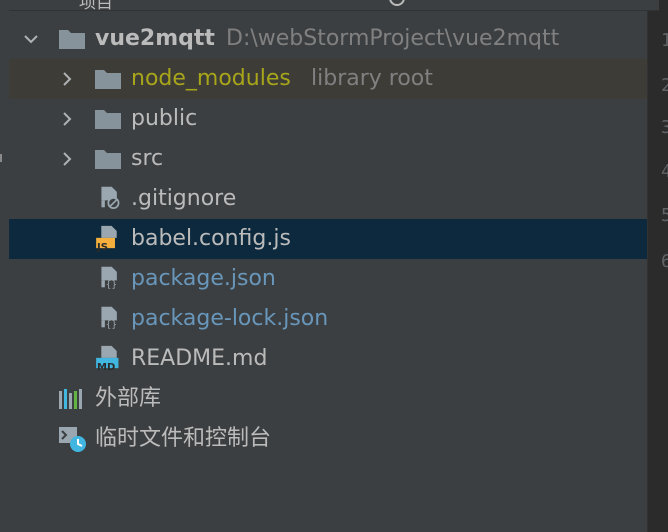 The width and height of the screenshot is (668, 532). I want to click on file-name: babel.config.js, so click(211, 238).